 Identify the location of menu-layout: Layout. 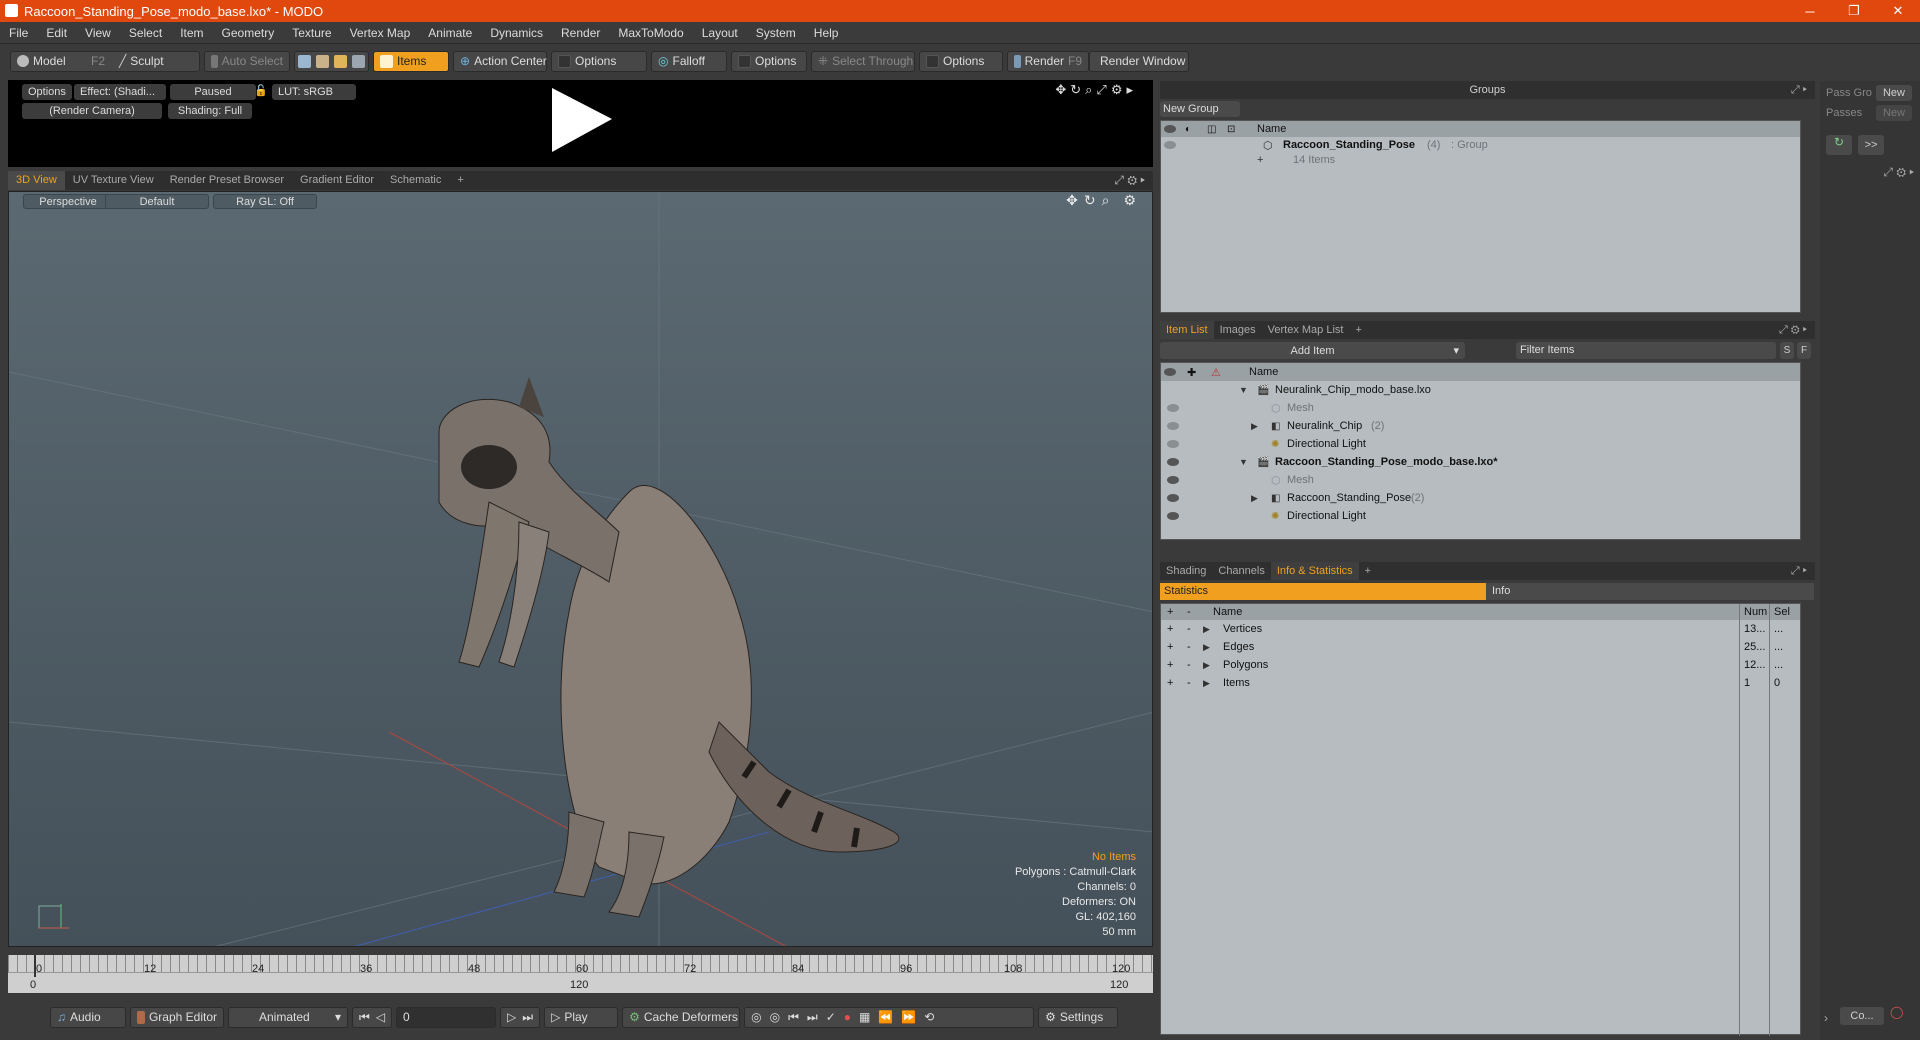
(720, 33).